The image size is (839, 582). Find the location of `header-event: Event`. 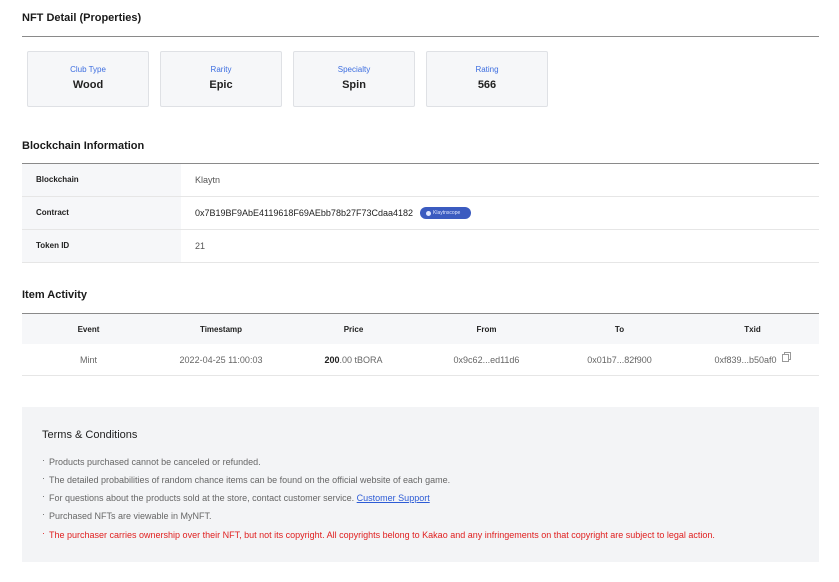

header-event: Event is located at coordinates (88, 329).